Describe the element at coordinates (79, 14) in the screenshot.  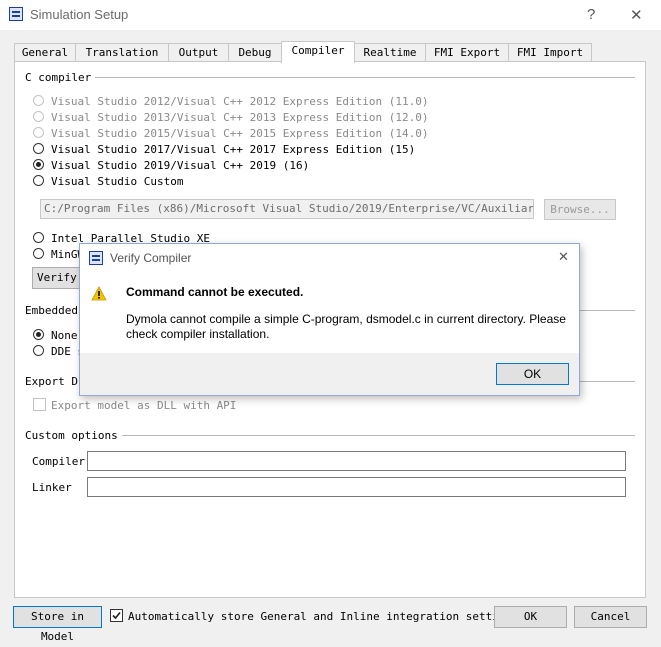
I see `window-title: Simulation Setup` at that location.